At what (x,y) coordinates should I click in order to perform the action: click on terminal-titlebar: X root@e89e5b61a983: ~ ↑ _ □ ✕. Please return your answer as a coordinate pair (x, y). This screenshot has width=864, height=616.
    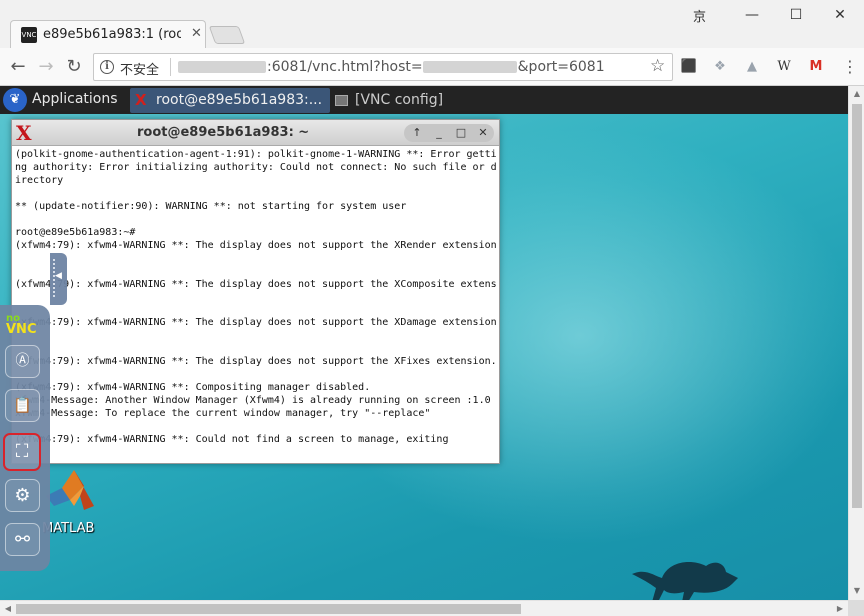
    Looking at the image, I should click on (255, 133).